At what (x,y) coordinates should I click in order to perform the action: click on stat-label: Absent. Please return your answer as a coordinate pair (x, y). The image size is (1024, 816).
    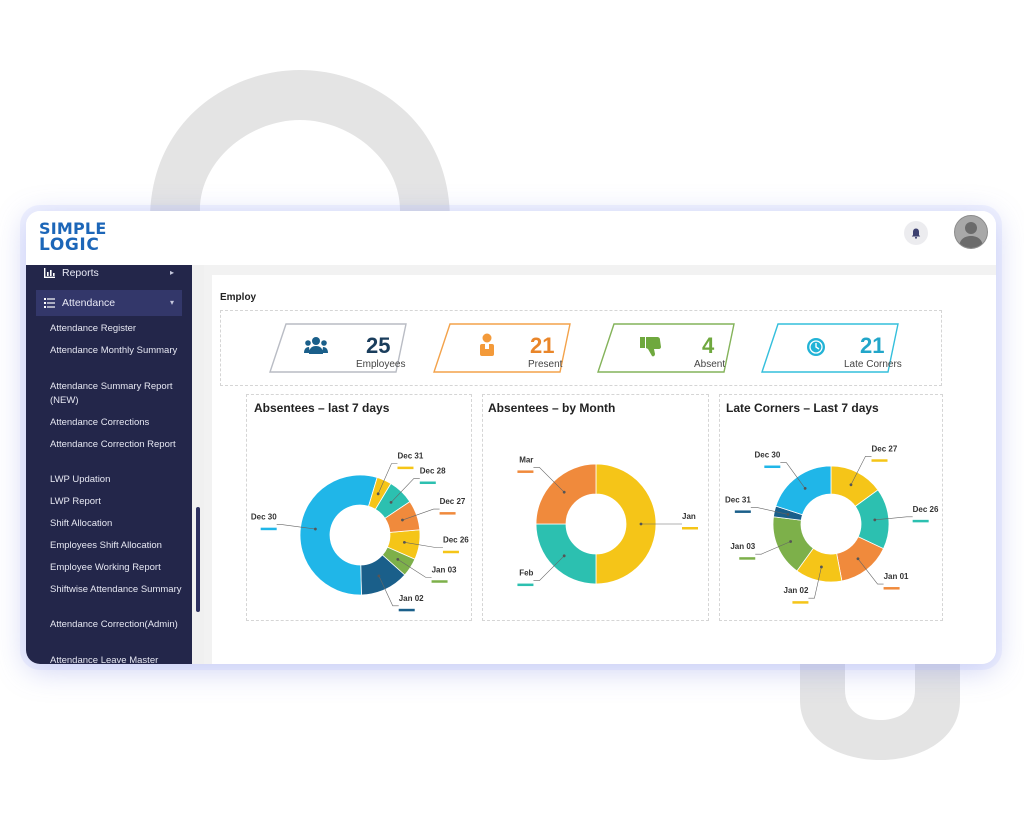
    Looking at the image, I should click on (710, 364).